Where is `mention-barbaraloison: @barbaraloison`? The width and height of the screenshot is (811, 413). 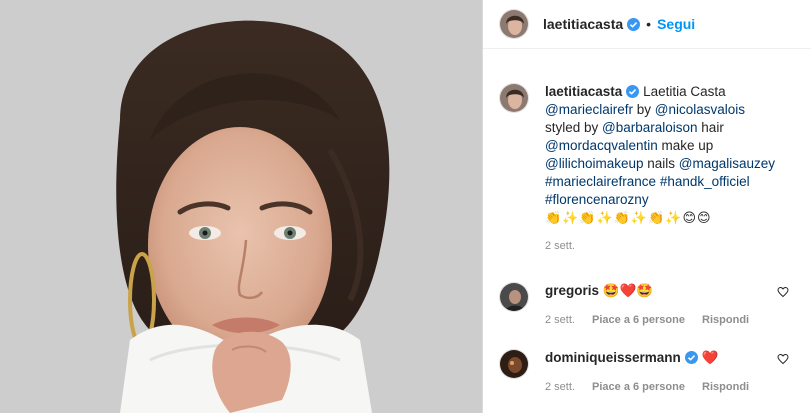
mention-barbaraloison: @barbaraloison is located at coordinates (650, 127).